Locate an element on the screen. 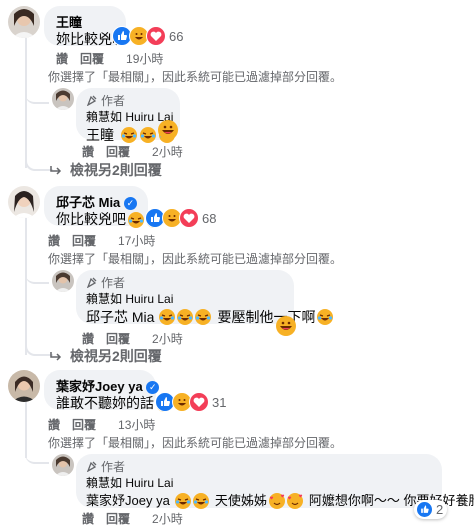 The height and width of the screenshot is (527, 474). comment-text-line: 誰敢不聽妳的話 is located at coordinates (114, 403).